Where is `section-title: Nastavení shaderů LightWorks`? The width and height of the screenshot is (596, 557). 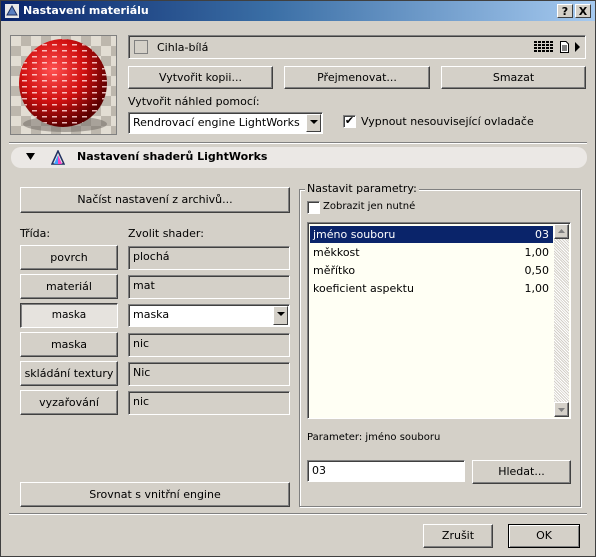 section-title: Nastavení shaderů LightWorks is located at coordinates (172, 156).